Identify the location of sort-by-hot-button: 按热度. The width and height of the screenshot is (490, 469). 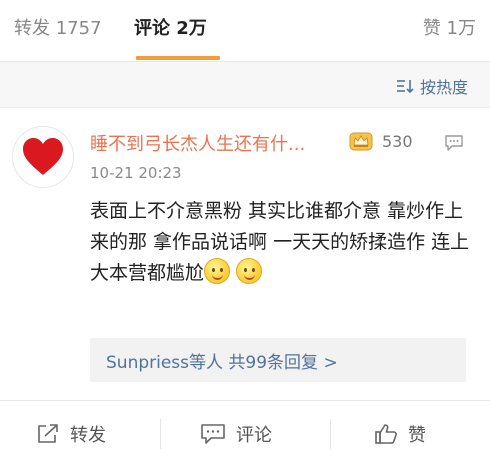
(432, 86).